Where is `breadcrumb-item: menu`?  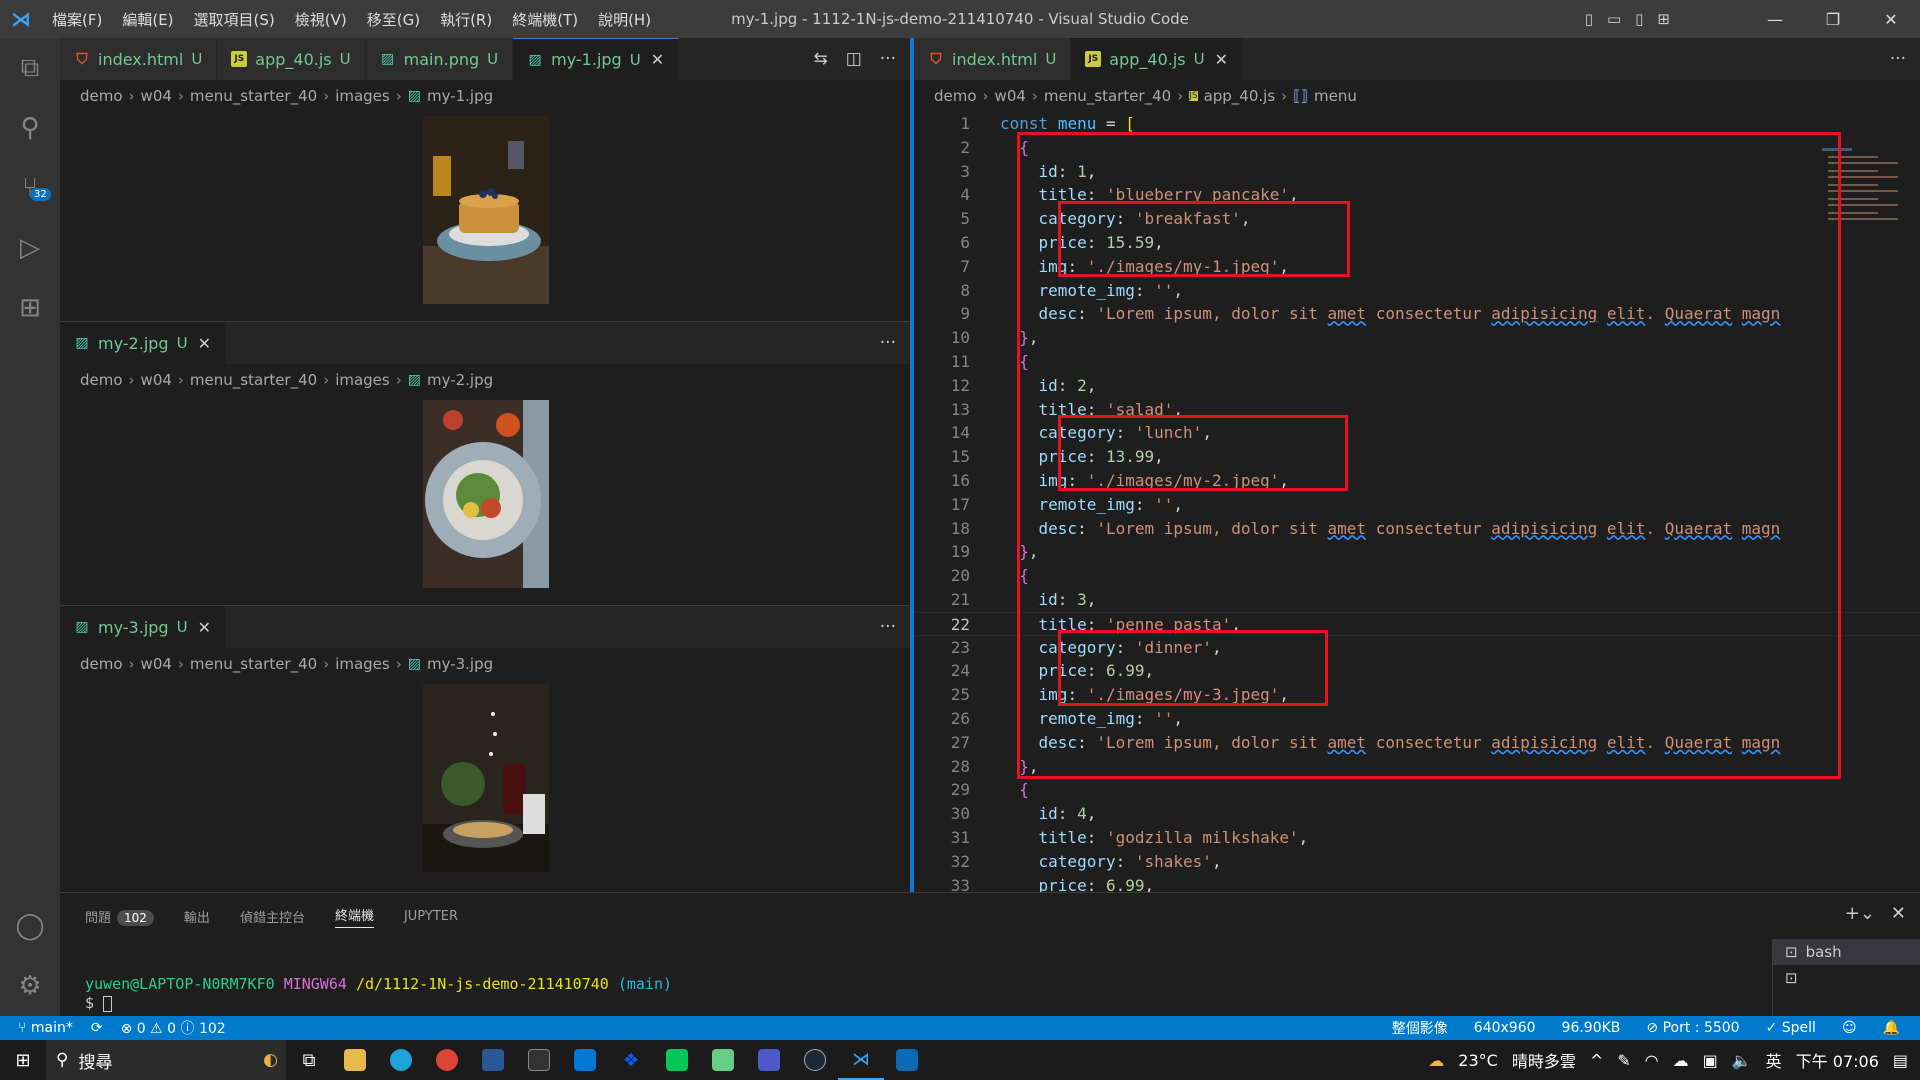 breadcrumb-item: menu is located at coordinates (1335, 96).